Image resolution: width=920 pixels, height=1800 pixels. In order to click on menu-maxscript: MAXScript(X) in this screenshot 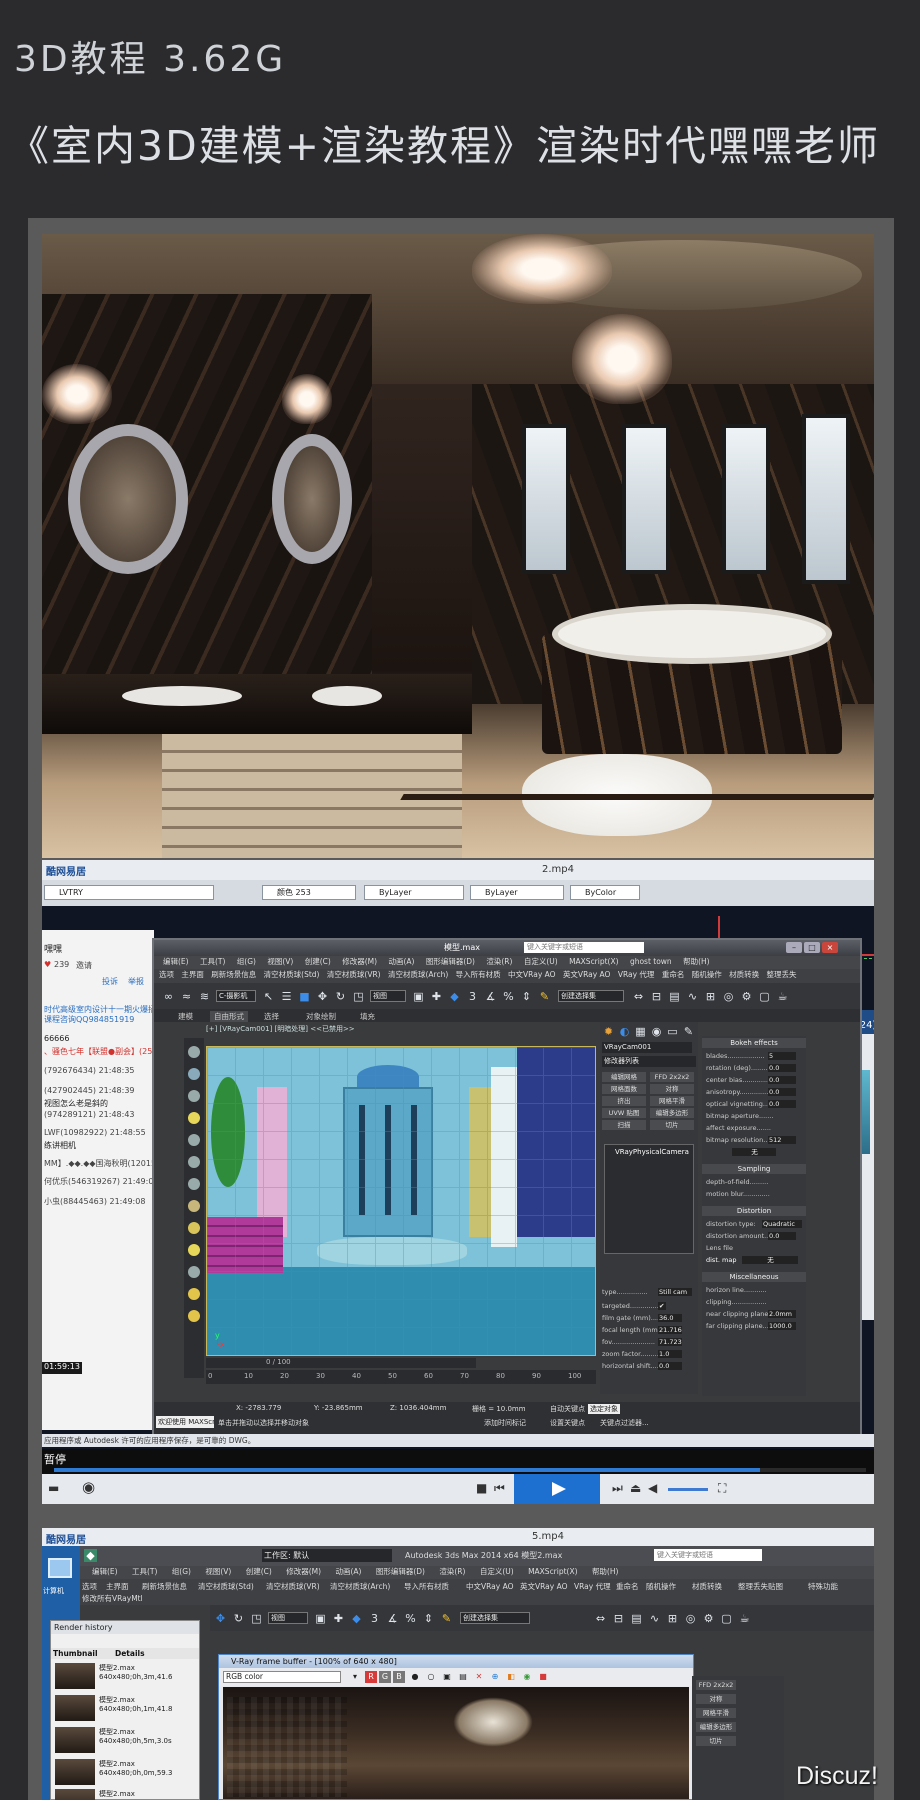, I will do `click(552, 1571)`.